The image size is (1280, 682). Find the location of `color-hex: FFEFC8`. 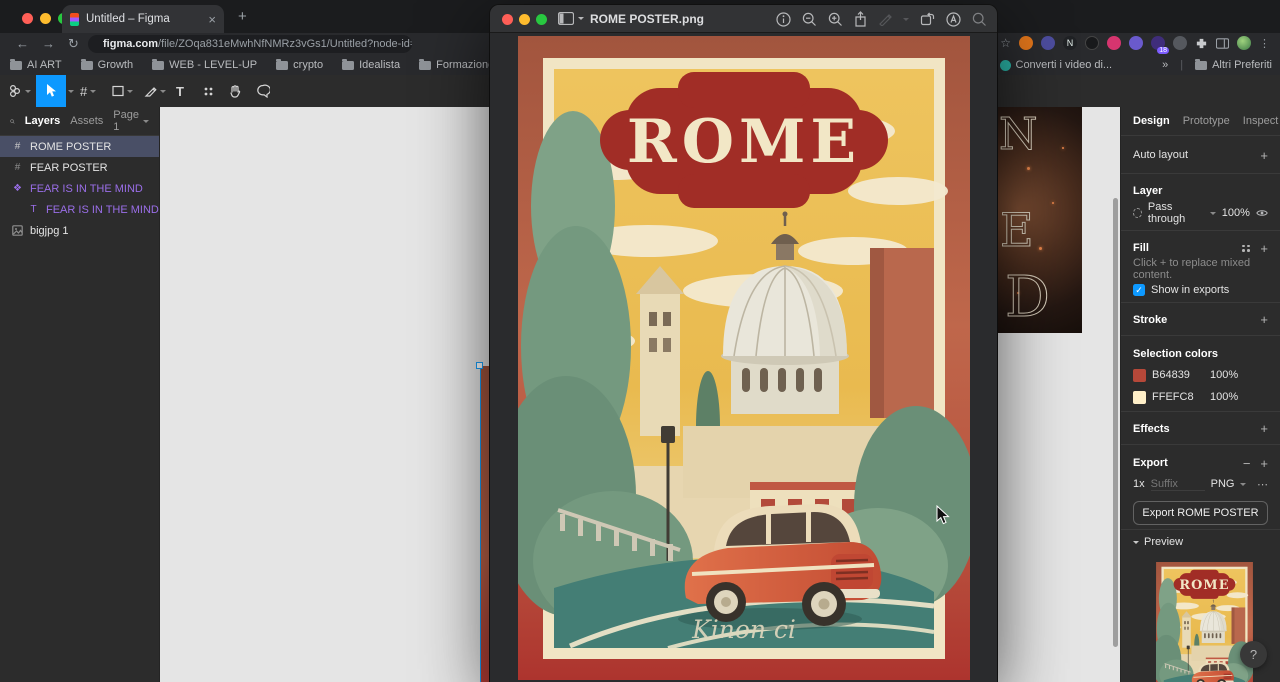

color-hex: FFEFC8 is located at coordinates (1178, 397).